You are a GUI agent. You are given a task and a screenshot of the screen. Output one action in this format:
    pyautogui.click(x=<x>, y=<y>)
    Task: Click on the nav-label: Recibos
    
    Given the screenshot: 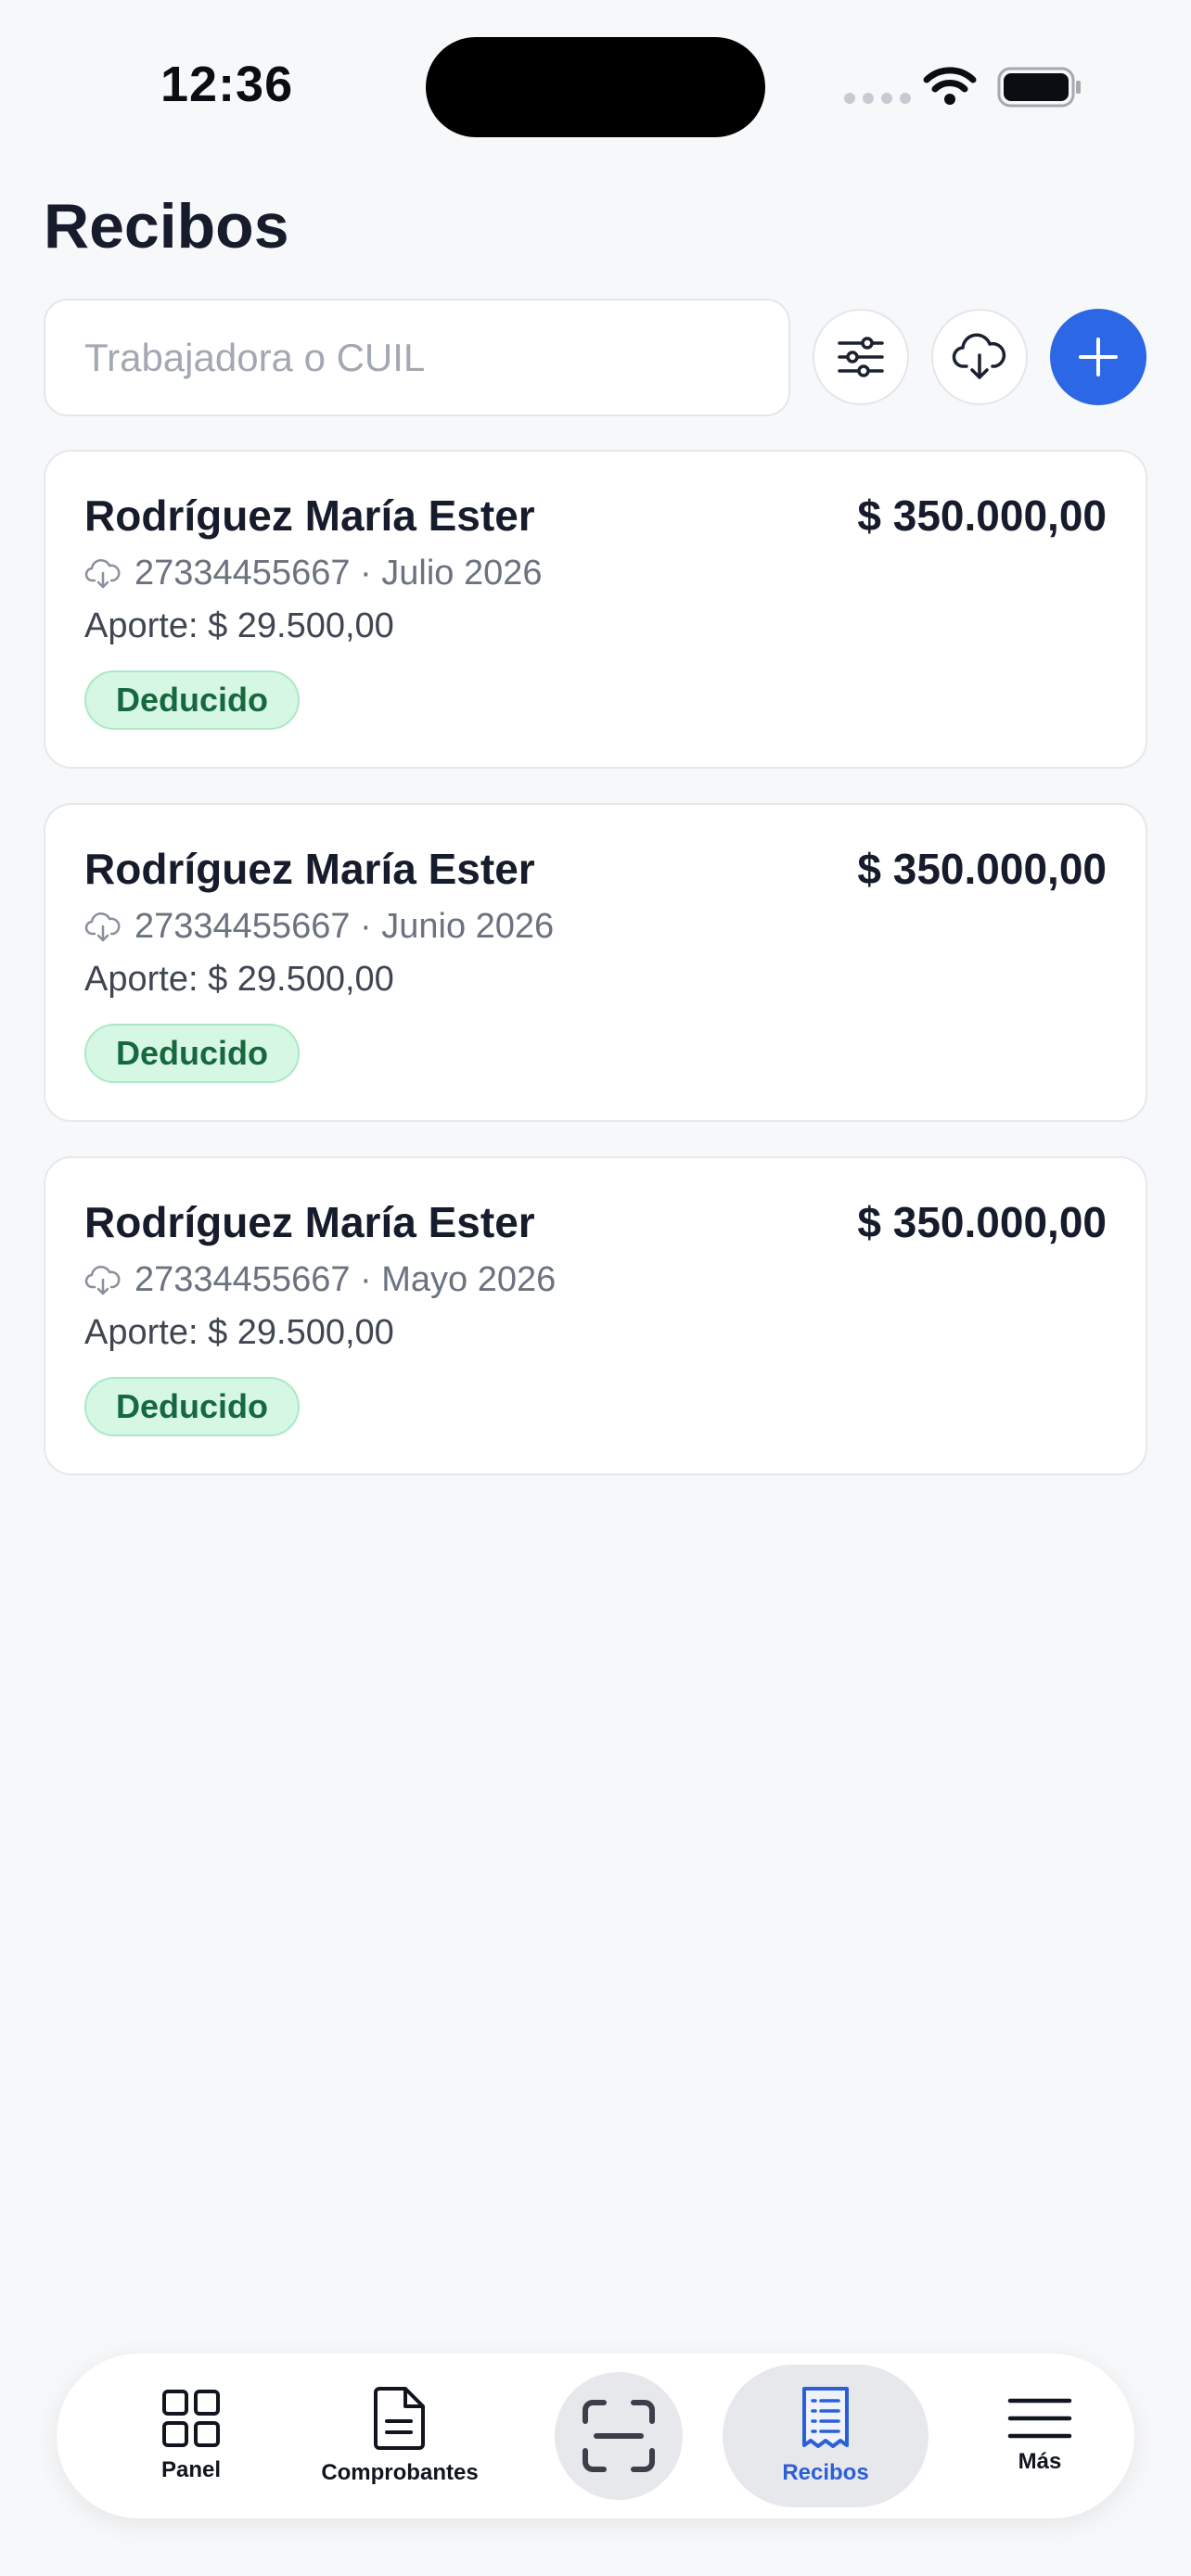 What is the action you would take?
    pyautogui.click(x=825, y=2473)
    